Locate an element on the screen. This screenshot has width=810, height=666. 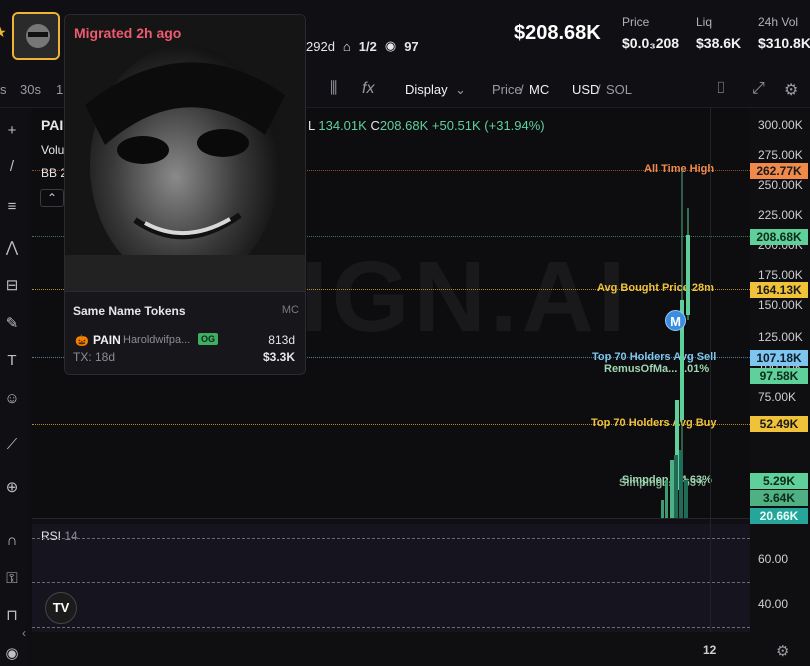
interval-30s: 30s is located at coordinates (30, 89).